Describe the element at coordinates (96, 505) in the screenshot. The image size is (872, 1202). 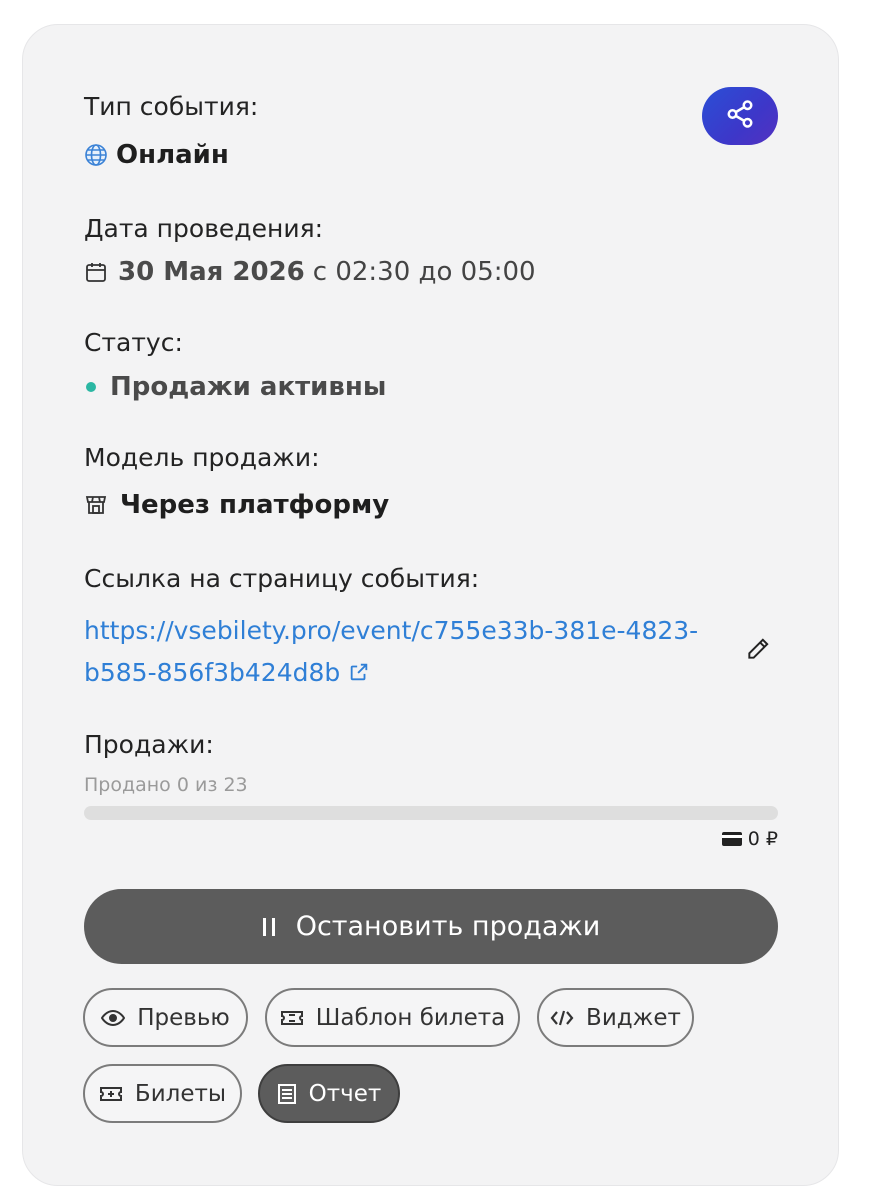
I see `store-icon` at that location.